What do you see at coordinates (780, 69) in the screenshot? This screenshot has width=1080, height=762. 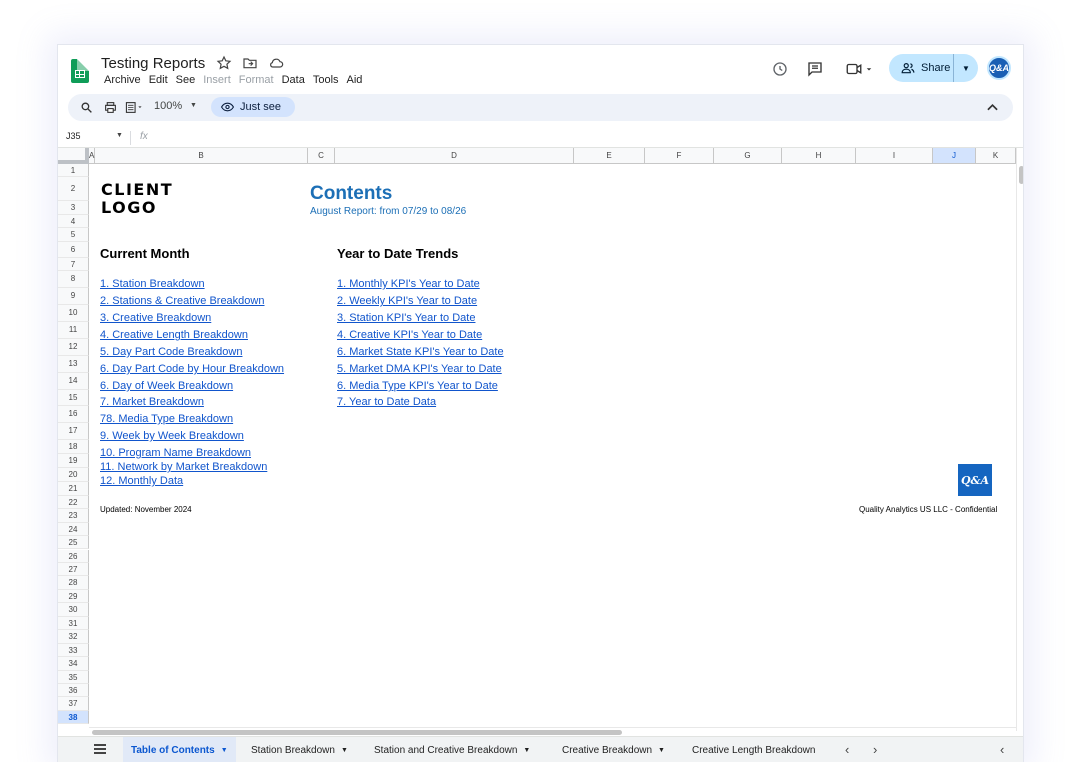 I see `history-icon` at bounding box center [780, 69].